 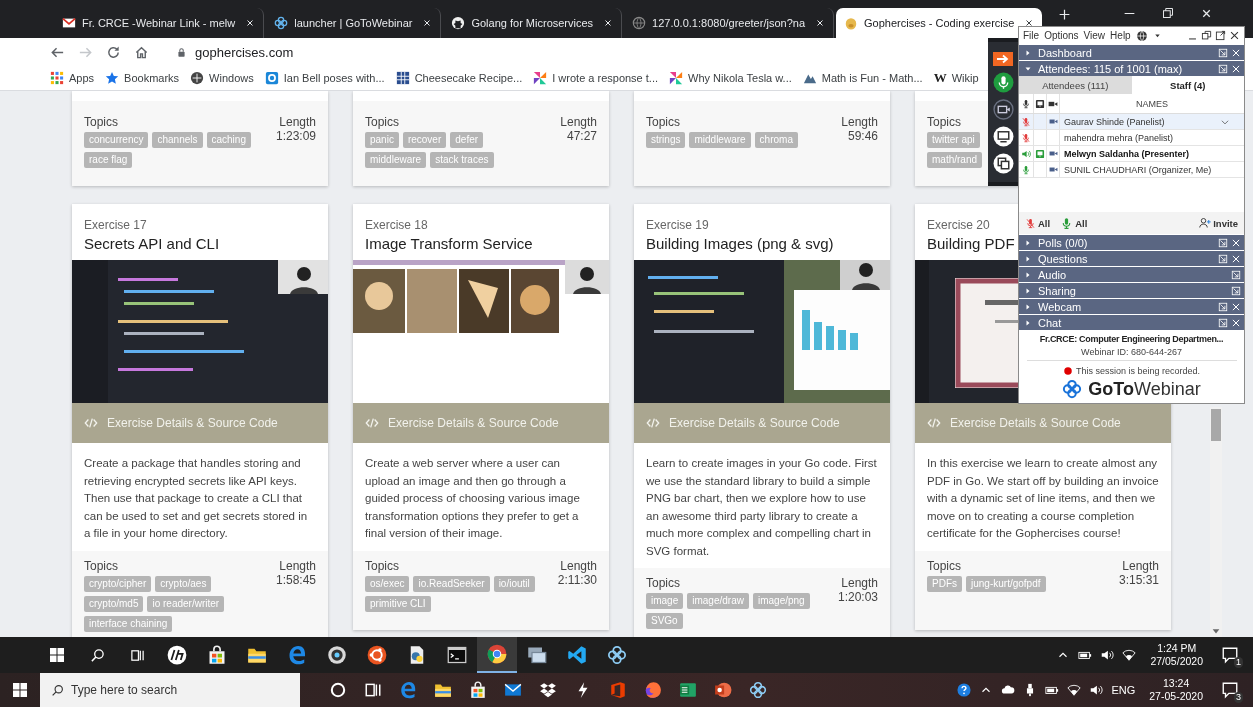 What do you see at coordinates (581, 136) in the screenshot?
I see `length-value: 47:27` at bounding box center [581, 136].